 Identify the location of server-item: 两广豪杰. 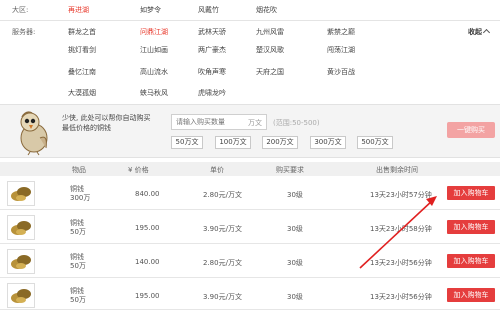
(212, 50).